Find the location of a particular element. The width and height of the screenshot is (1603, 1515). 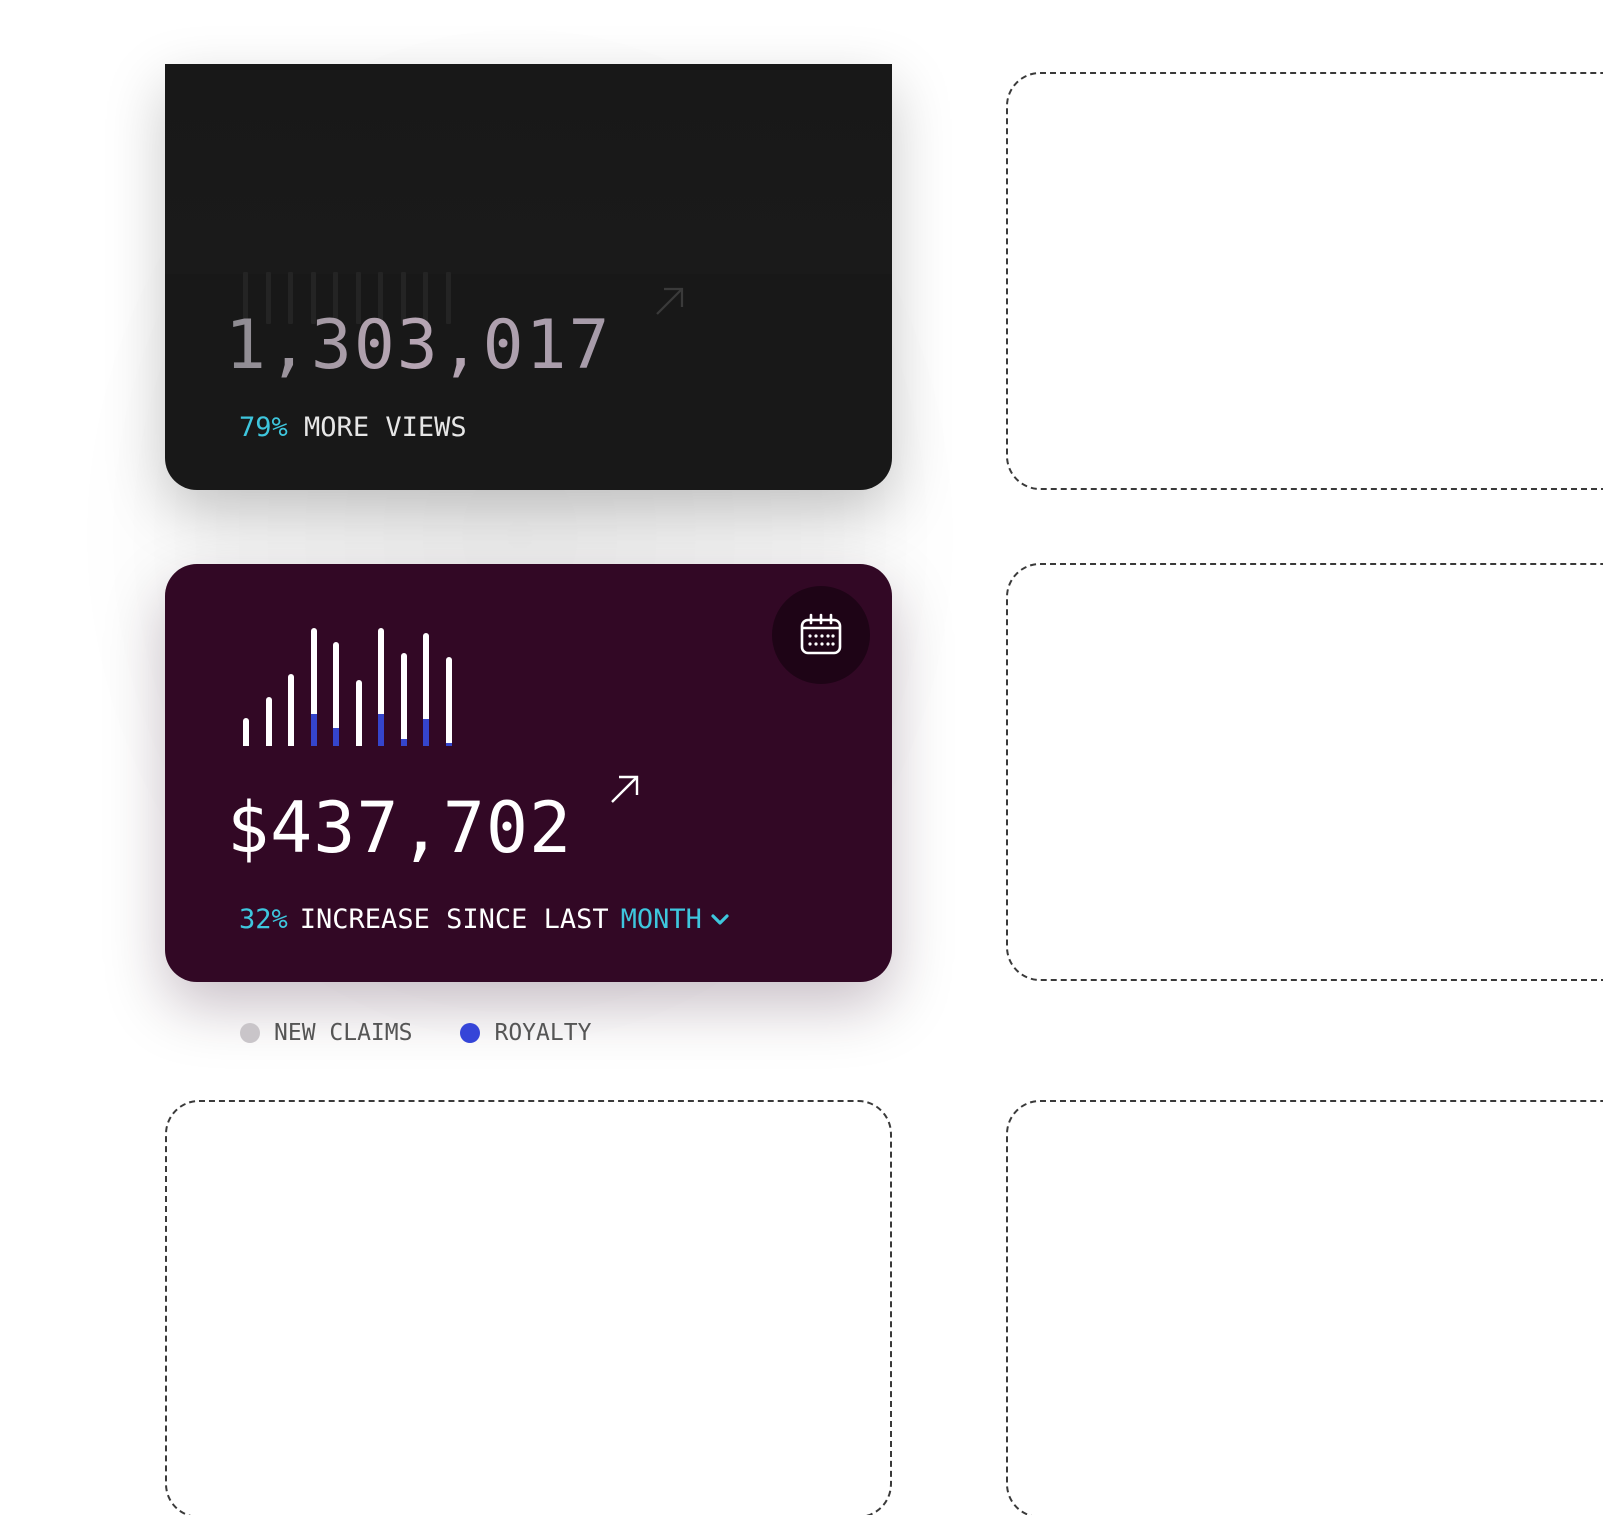

calendar-button is located at coordinates (821, 635).